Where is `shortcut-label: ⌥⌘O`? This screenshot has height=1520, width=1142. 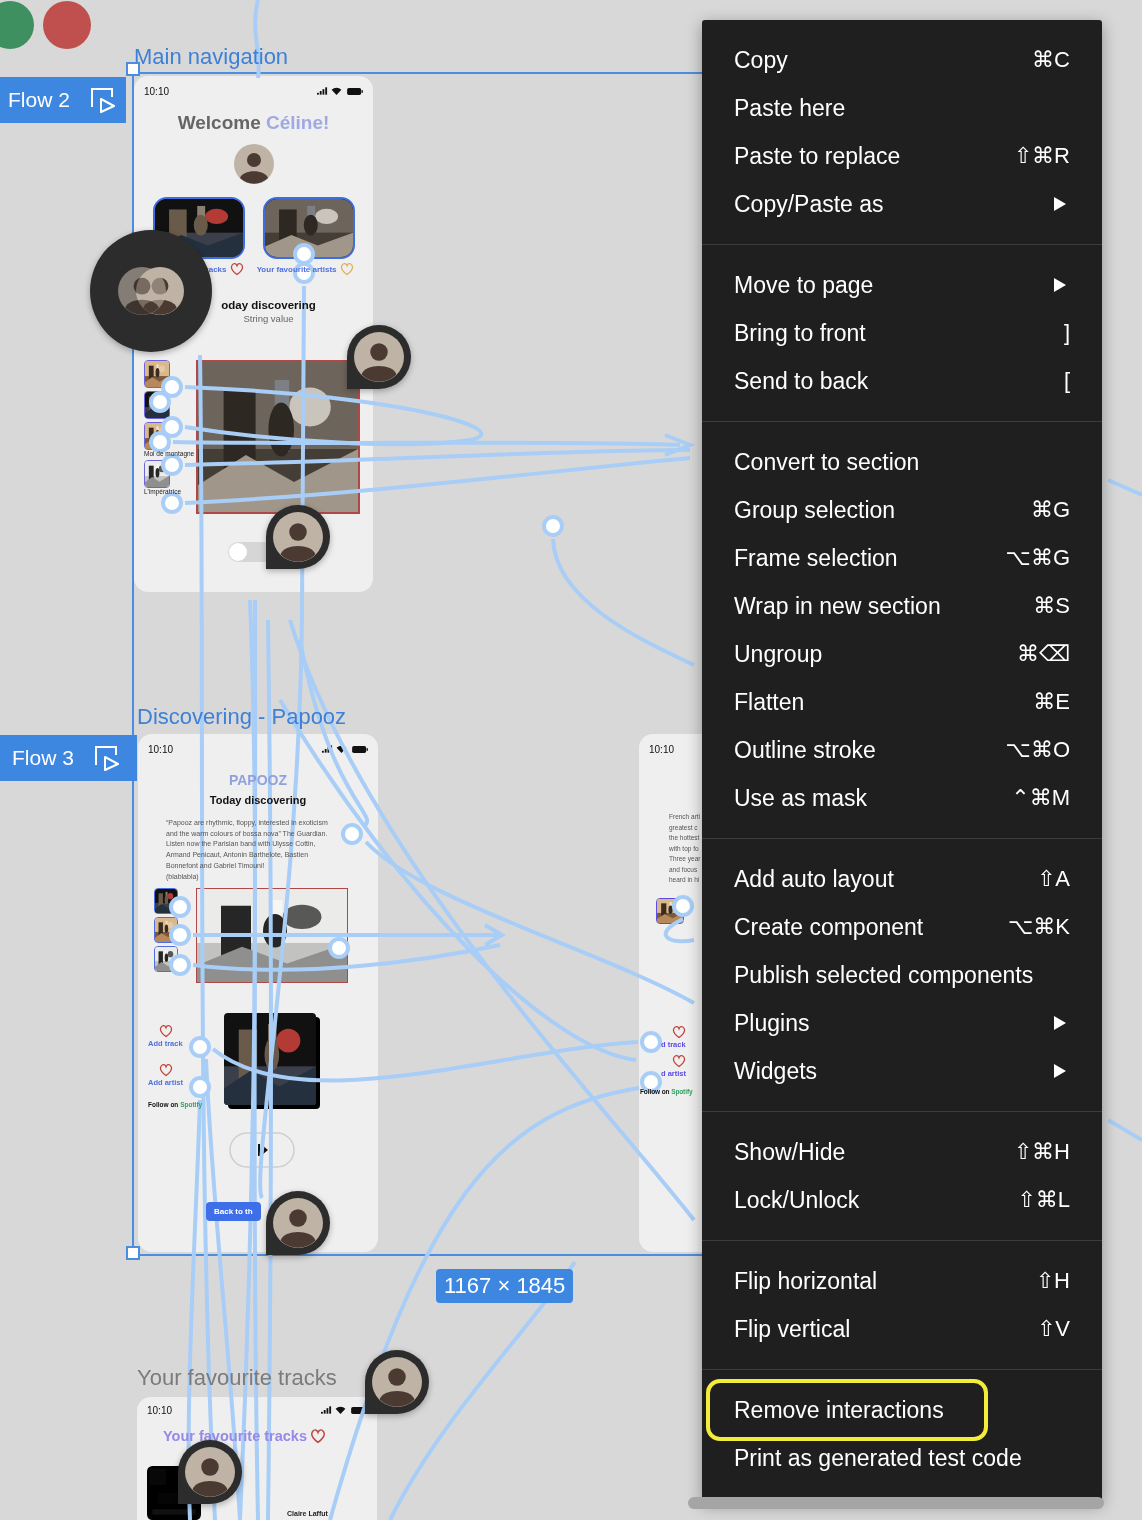
shortcut-label: ⌥⌘O is located at coordinates (1037, 750).